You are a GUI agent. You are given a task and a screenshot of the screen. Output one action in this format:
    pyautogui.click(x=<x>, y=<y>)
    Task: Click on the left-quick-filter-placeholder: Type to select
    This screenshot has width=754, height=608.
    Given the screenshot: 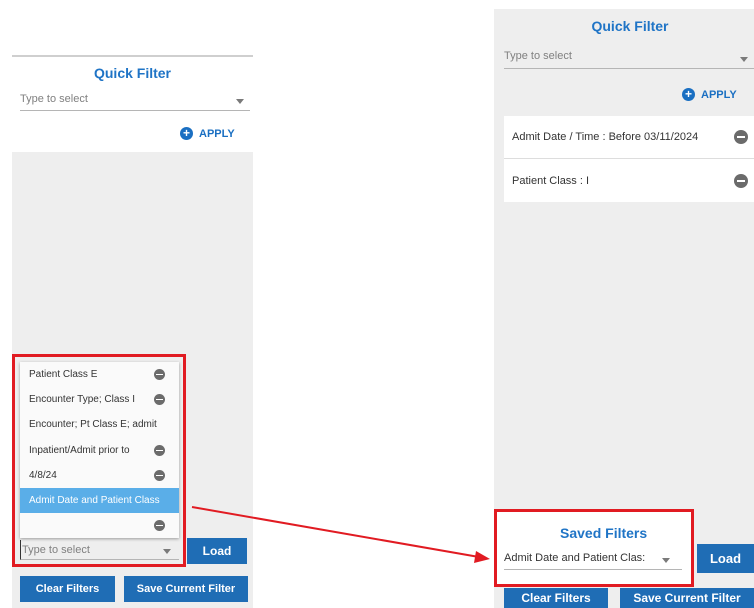 What is the action you would take?
    pyautogui.click(x=54, y=99)
    